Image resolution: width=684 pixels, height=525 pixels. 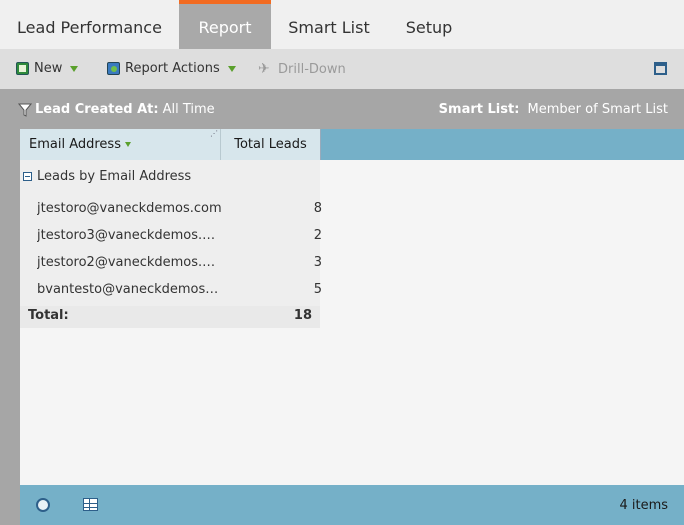 What do you see at coordinates (97, 109) in the screenshot?
I see `lead-created-label: Lead Created At:` at bounding box center [97, 109].